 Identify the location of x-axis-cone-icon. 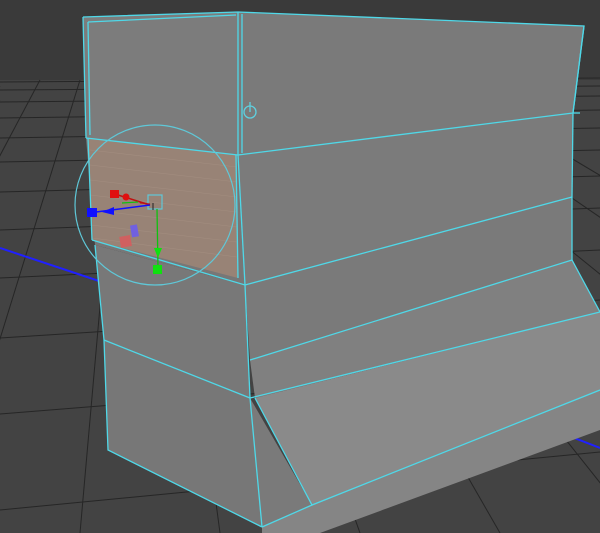
(126, 197).